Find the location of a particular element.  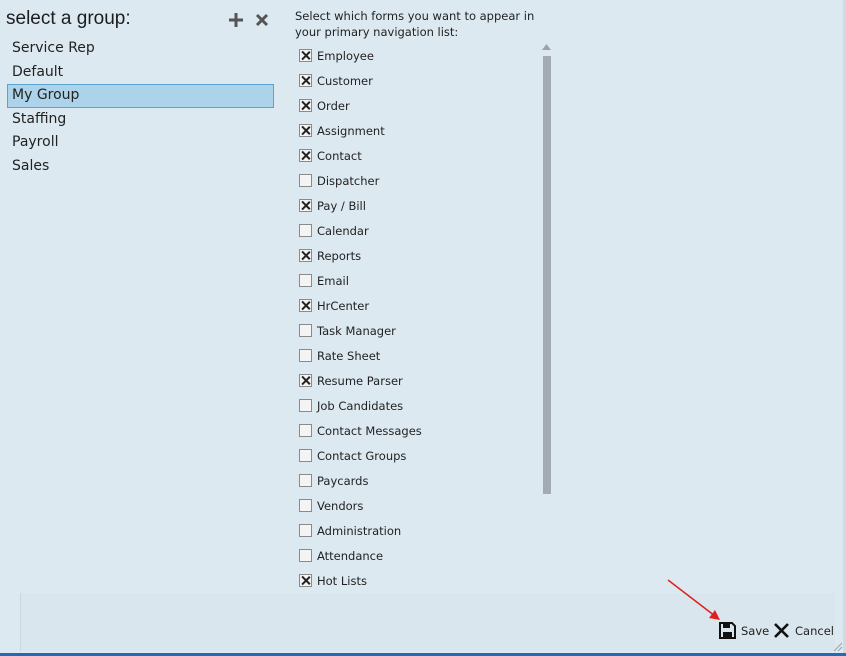

floppy-disk-icon is located at coordinates (727, 630).